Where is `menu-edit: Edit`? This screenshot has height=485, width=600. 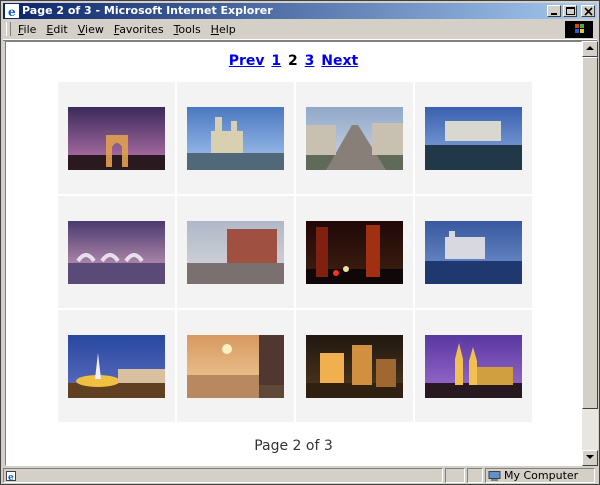 menu-edit: Edit is located at coordinates (56, 29).